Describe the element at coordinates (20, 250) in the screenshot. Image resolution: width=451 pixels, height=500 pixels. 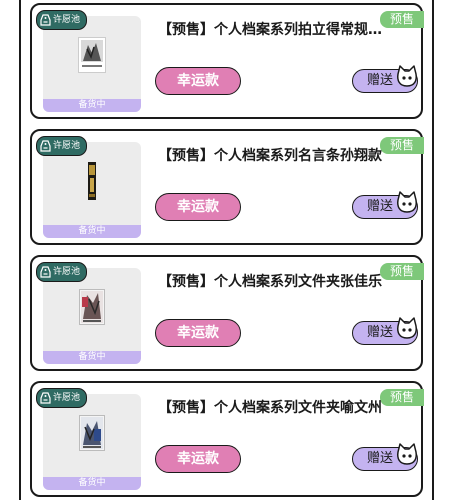
I see `list-frame-left-border` at that location.